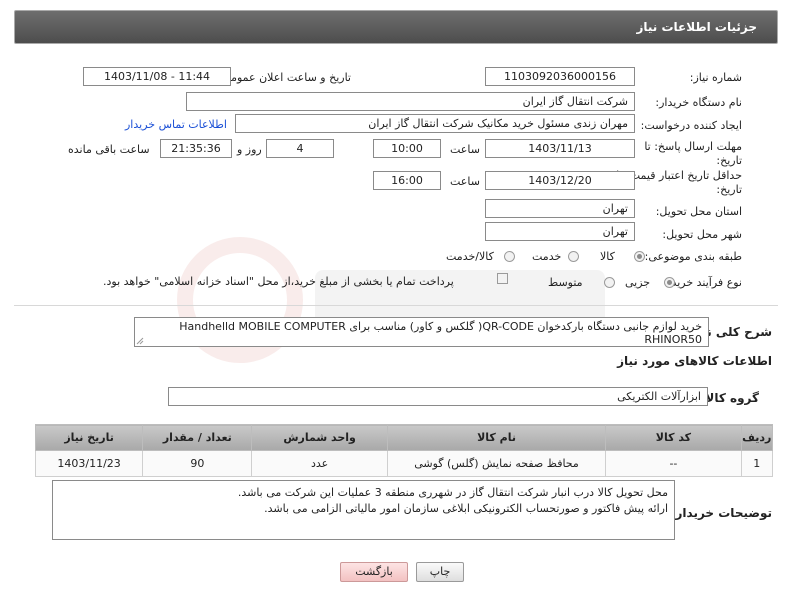 The image size is (789, 598). I want to click on remaining-time-label: ساعت باقی مانده, so click(109, 149).